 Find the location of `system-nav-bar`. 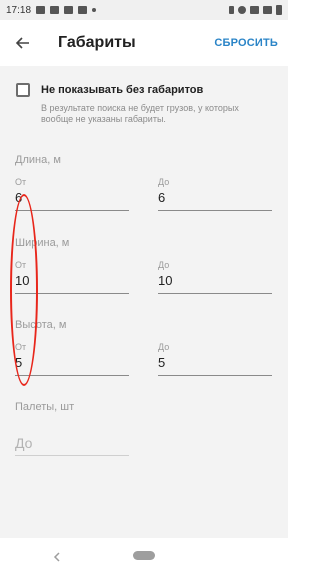

system-nav-bar is located at coordinates (144, 557).